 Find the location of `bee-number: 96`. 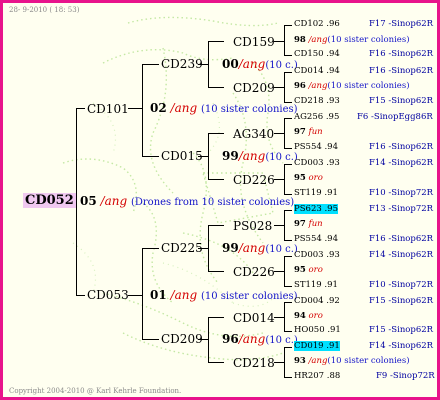

bee-number: 96 is located at coordinates (230, 339).